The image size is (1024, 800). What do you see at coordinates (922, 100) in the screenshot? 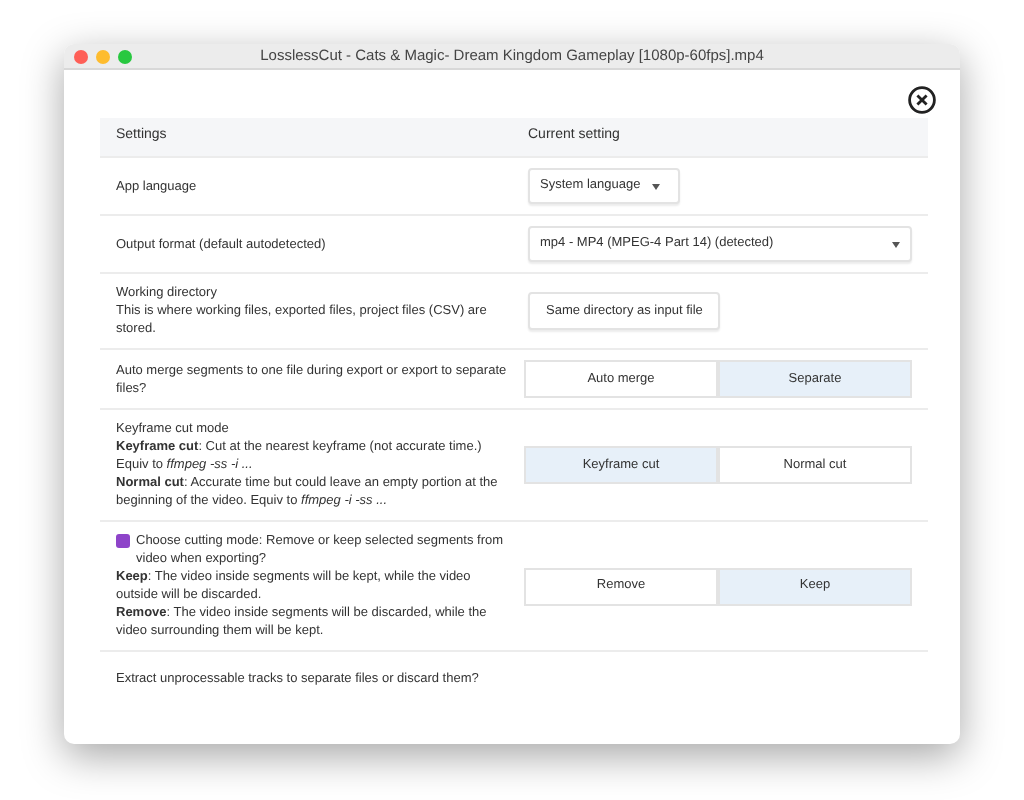
I see `close-icon` at bounding box center [922, 100].